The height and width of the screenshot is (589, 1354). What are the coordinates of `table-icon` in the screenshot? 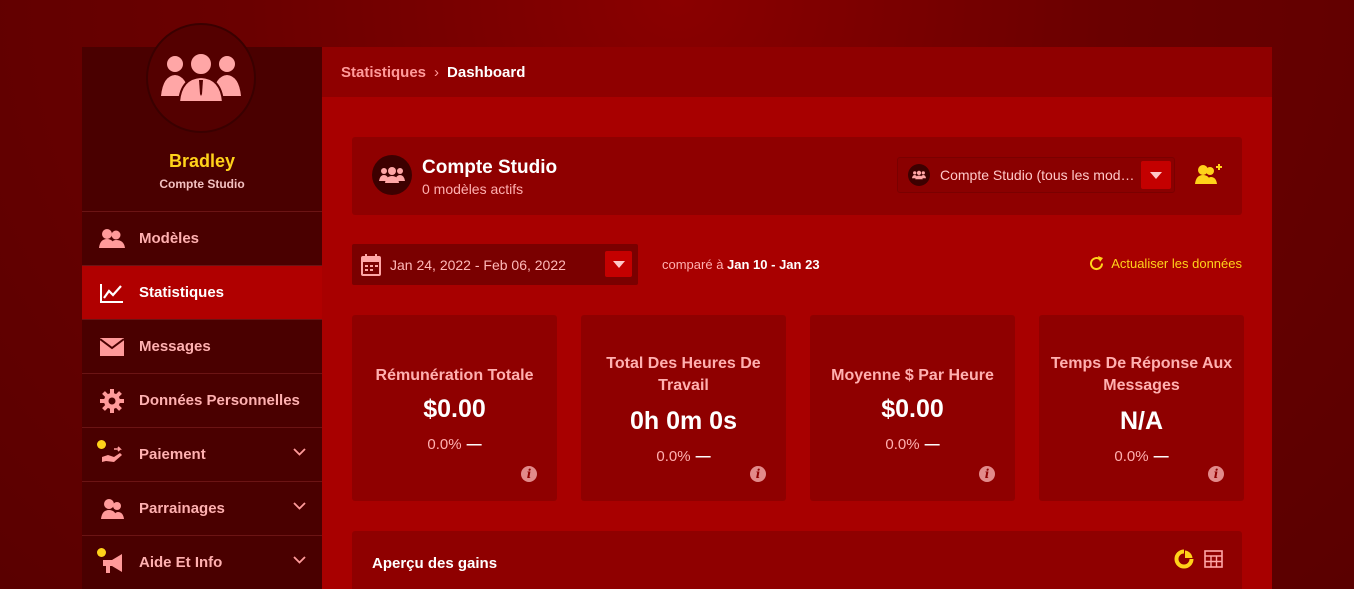 It's located at (1213, 559).